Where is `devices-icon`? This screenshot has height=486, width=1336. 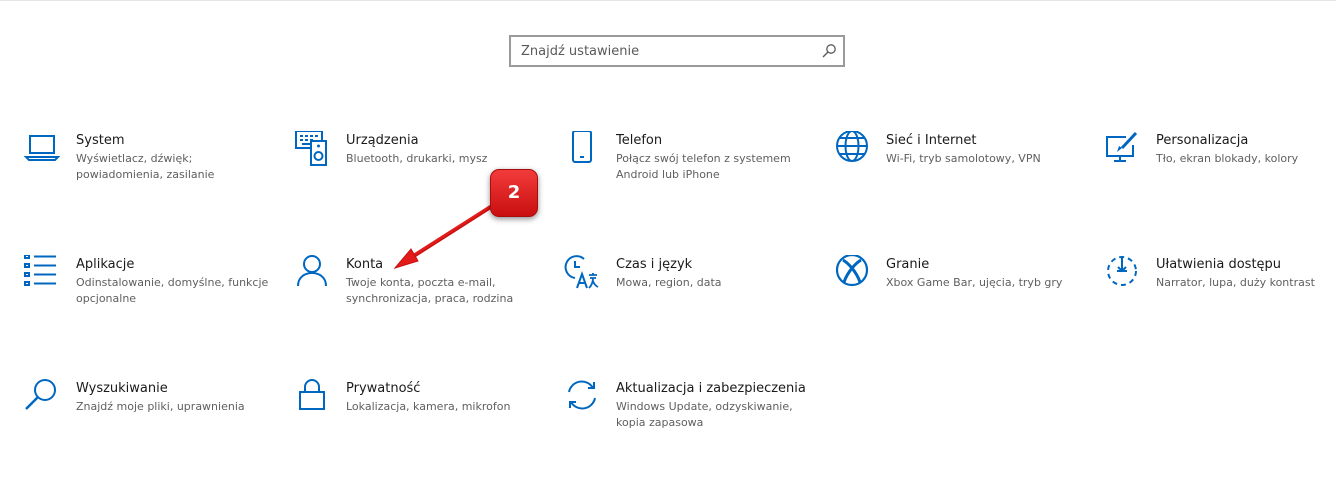
devices-icon is located at coordinates (311, 148).